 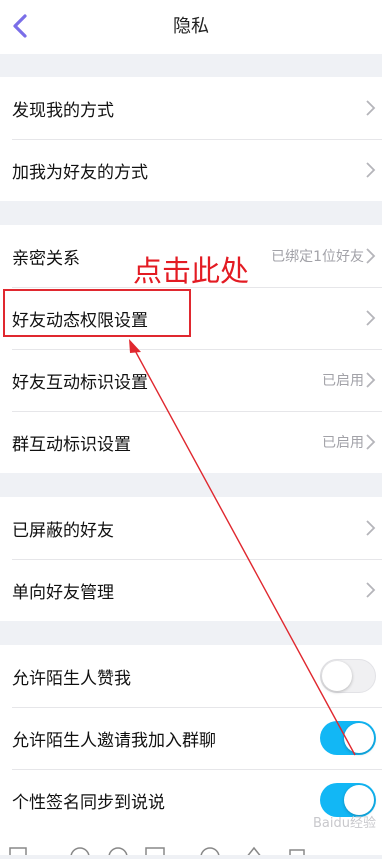 I want to click on setting-label: 亲密关系, so click(x=46, y=258).